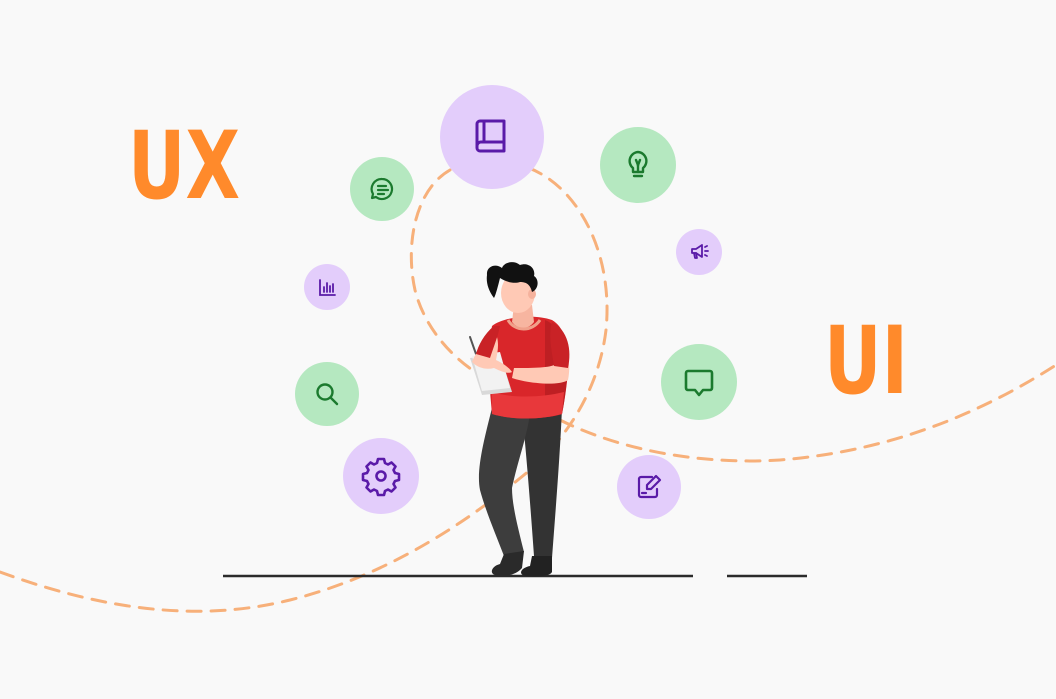 This screenshot has width=1056, height=699. Describe the element at coordinates (638, 165) in the screenshot. I see `lightbulb-icon-circle` at that location.